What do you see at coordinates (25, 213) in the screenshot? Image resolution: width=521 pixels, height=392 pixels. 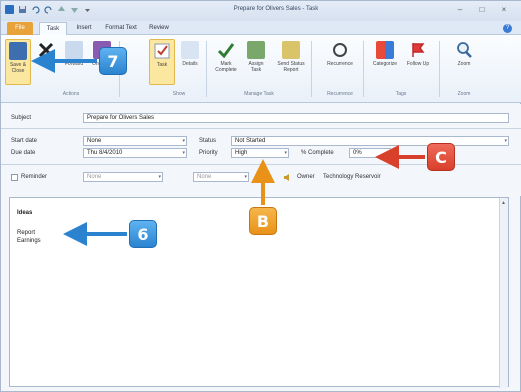 I see `note-line: Ideas` at bounding box center [25, 213].